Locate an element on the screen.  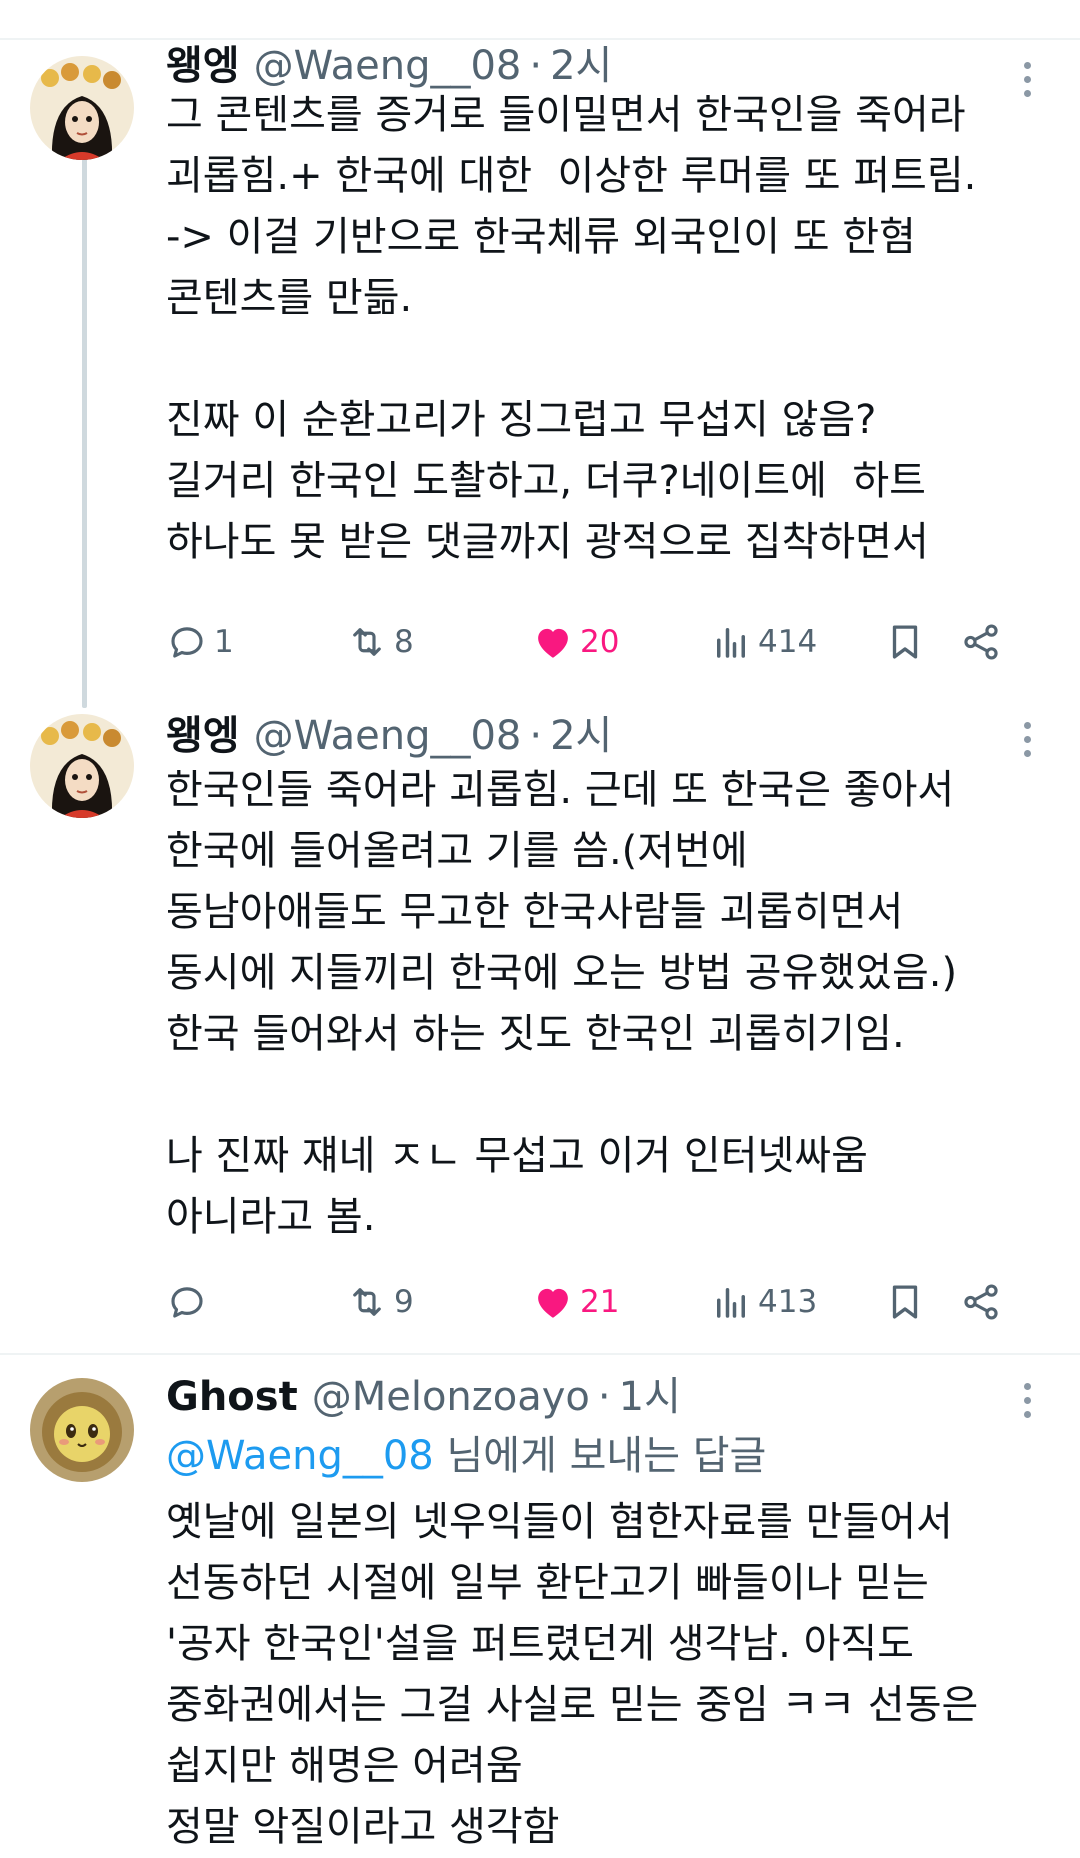
tweet-text-line: 콘텐츠를 만듦. is located at coordinates (289, 298).